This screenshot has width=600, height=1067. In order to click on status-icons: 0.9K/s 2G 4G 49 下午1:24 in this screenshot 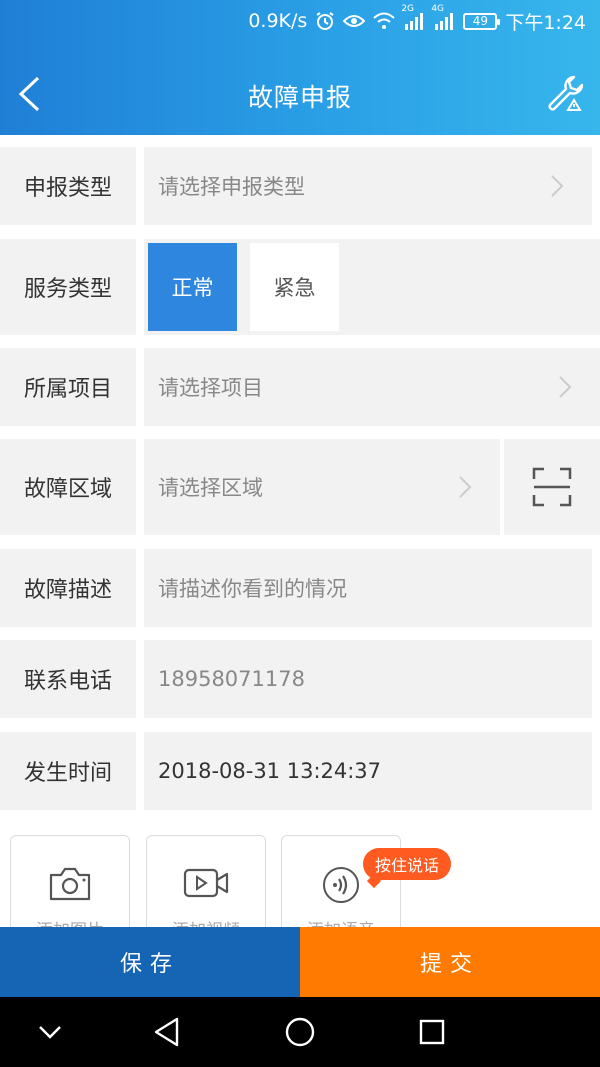, I will do `click(417, 19)`.